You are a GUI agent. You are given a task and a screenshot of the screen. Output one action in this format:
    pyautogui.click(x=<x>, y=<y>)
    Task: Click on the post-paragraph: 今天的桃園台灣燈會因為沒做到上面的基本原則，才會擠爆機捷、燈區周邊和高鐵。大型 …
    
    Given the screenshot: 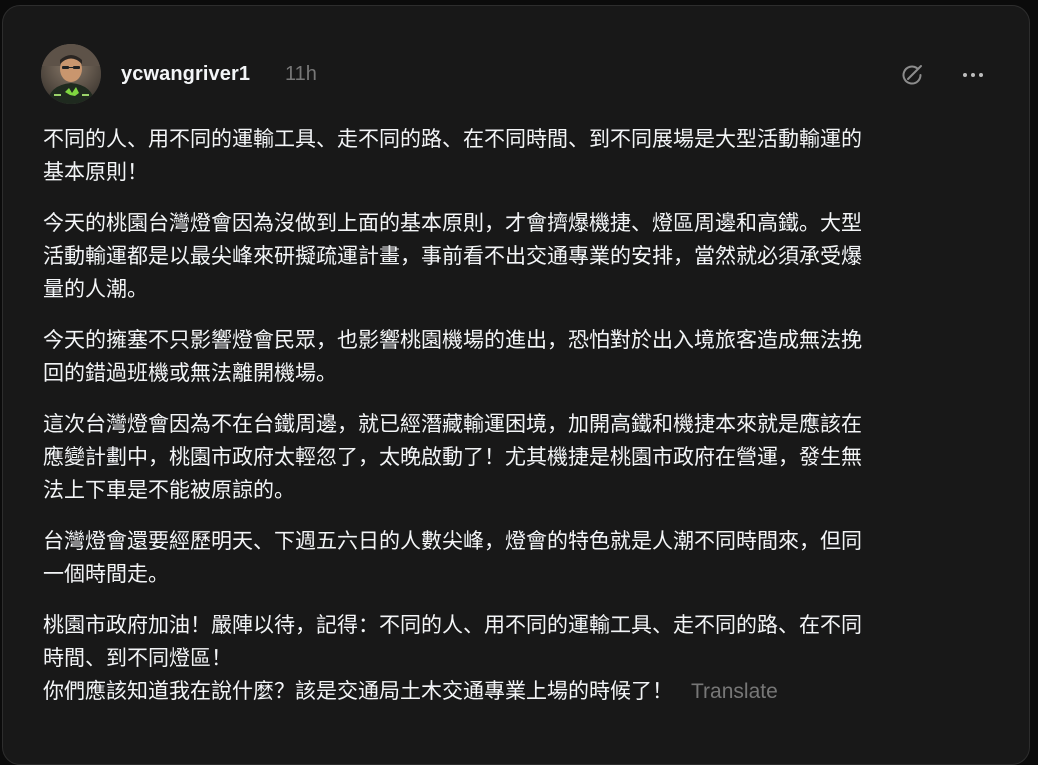 What is the action you would take?
    pyautogui.click(x=452, y=256)
    